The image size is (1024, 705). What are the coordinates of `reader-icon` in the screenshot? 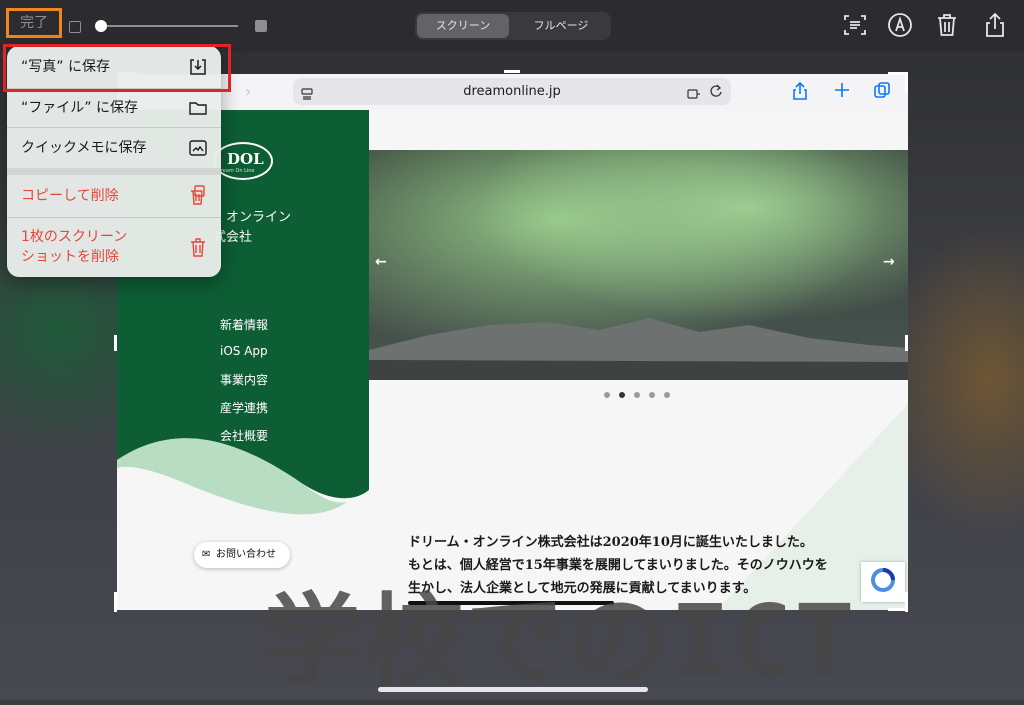 It's located at (694, 92).